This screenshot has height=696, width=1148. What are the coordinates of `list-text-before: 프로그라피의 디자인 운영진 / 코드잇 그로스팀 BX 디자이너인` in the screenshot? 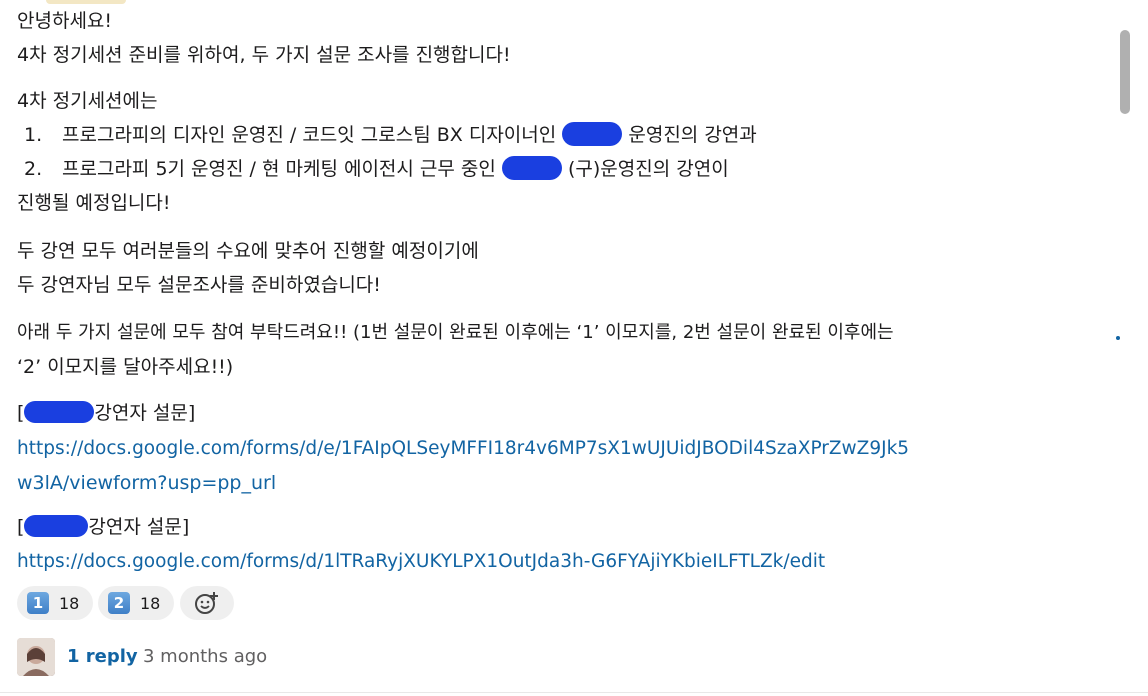 It's located at (309, 135).